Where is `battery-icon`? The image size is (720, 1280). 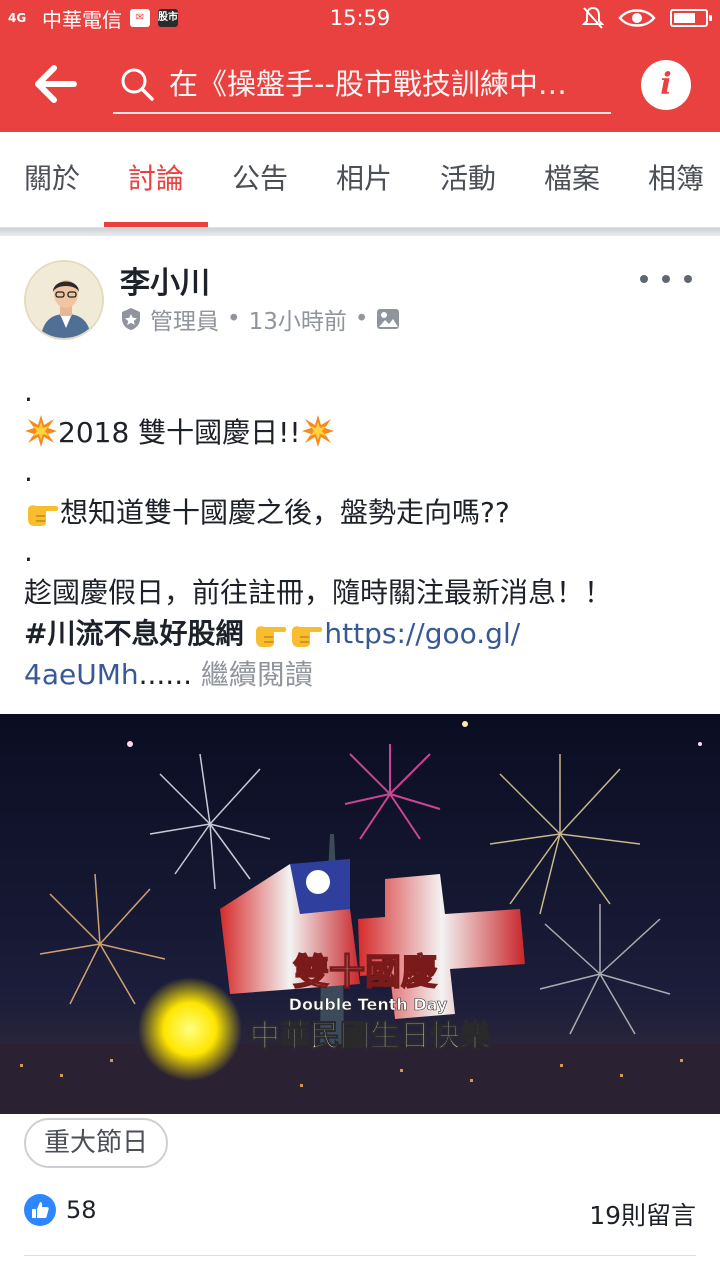 battery-icon is located at coordinates (691, 18).